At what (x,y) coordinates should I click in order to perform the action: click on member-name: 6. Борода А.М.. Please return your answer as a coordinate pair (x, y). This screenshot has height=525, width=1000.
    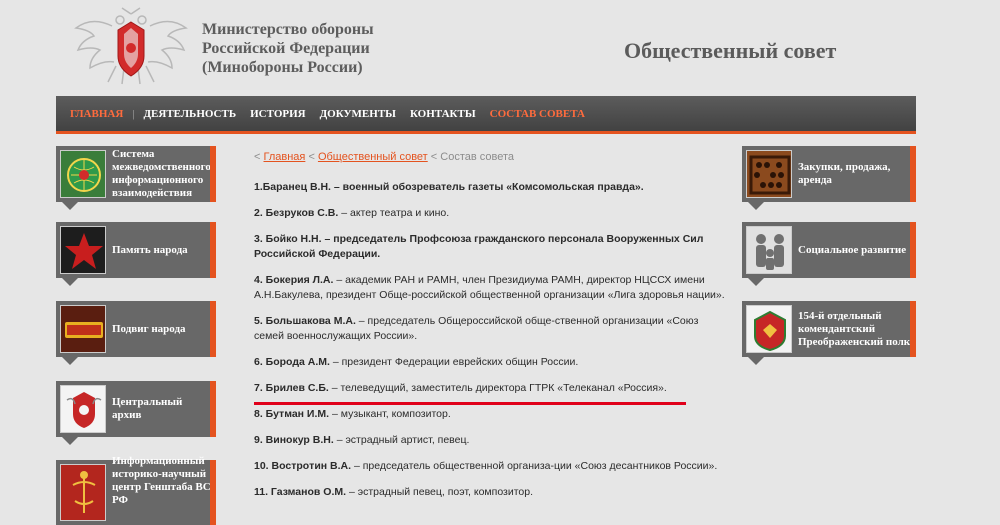
    Looking at the image, I should click on (292, 362).